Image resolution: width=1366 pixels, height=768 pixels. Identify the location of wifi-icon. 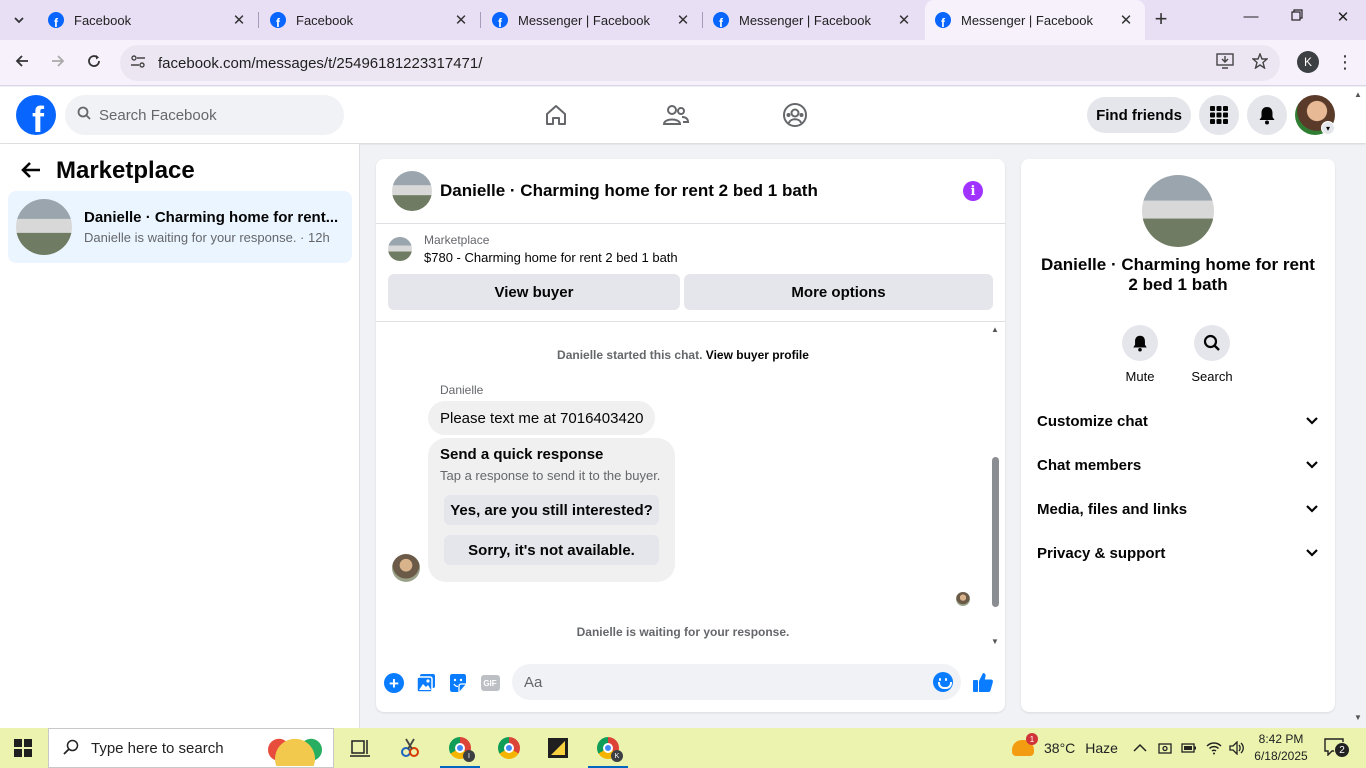
(1214, 748).